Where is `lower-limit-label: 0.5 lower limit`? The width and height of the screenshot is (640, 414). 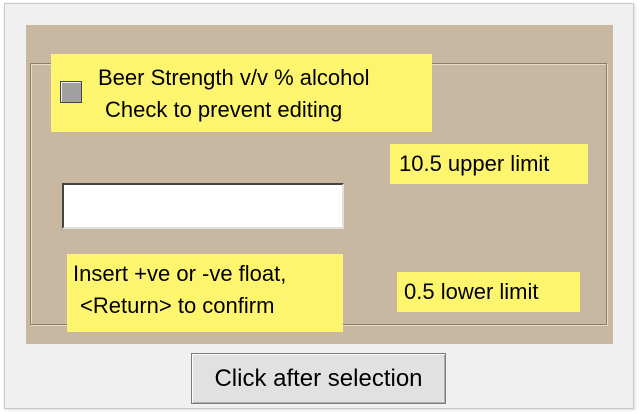
lower-limit-label: 0.5 lower limit is located at coordinates (471, 291).